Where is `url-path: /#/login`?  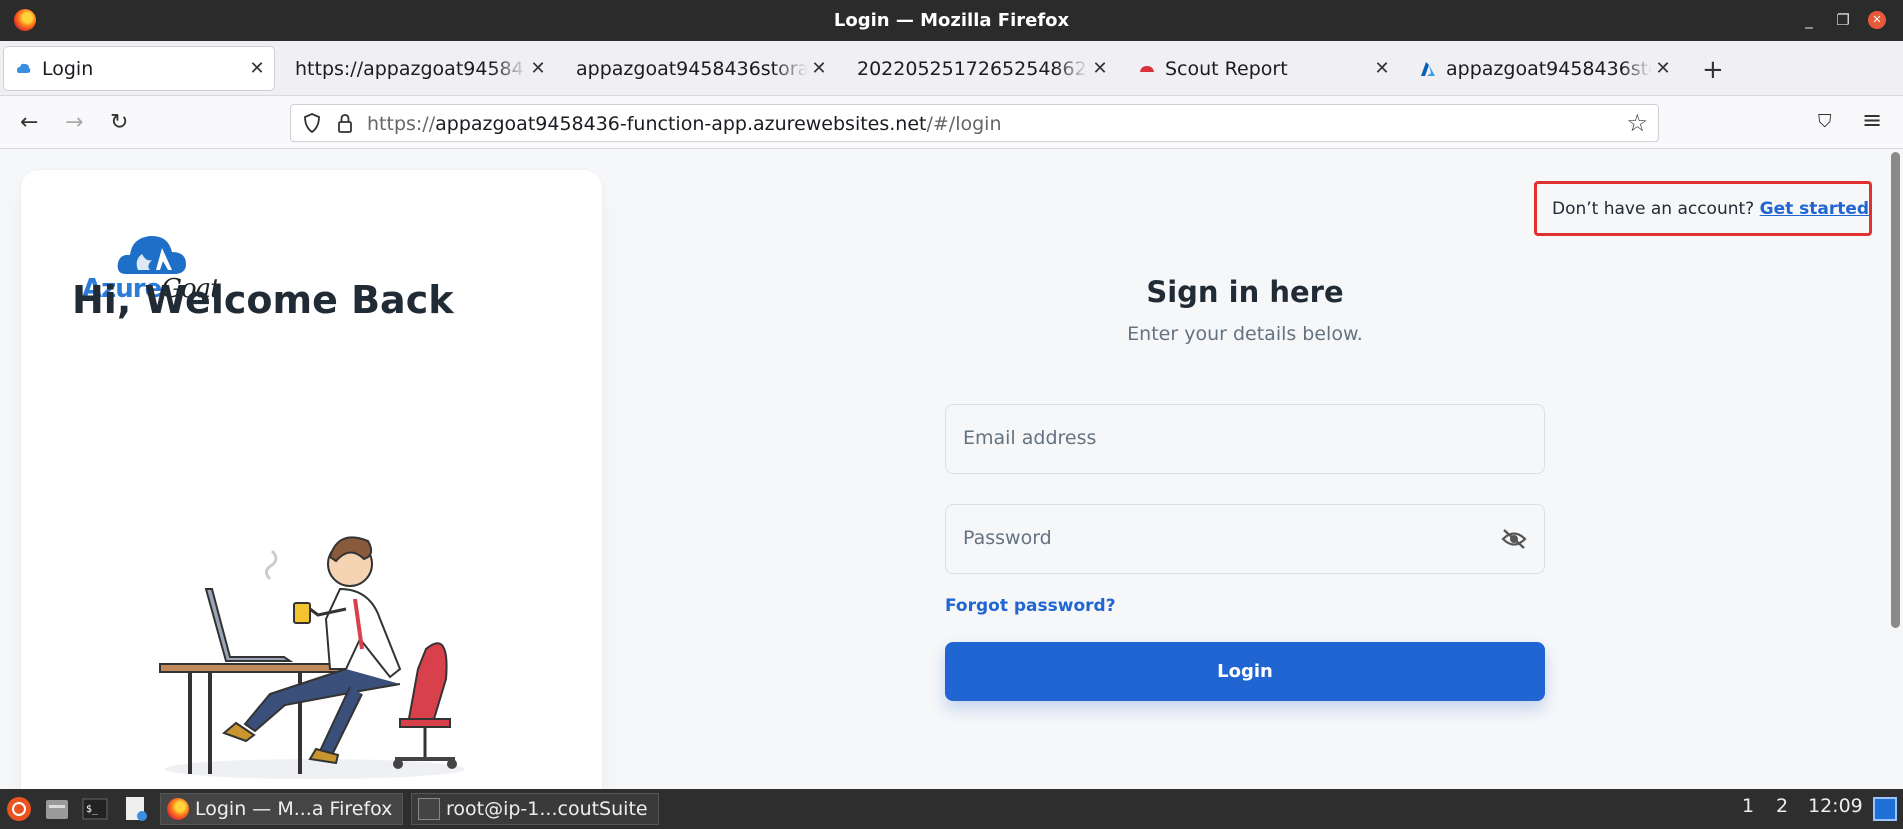
url-path: /#/login is located at coordinates (964, 124).